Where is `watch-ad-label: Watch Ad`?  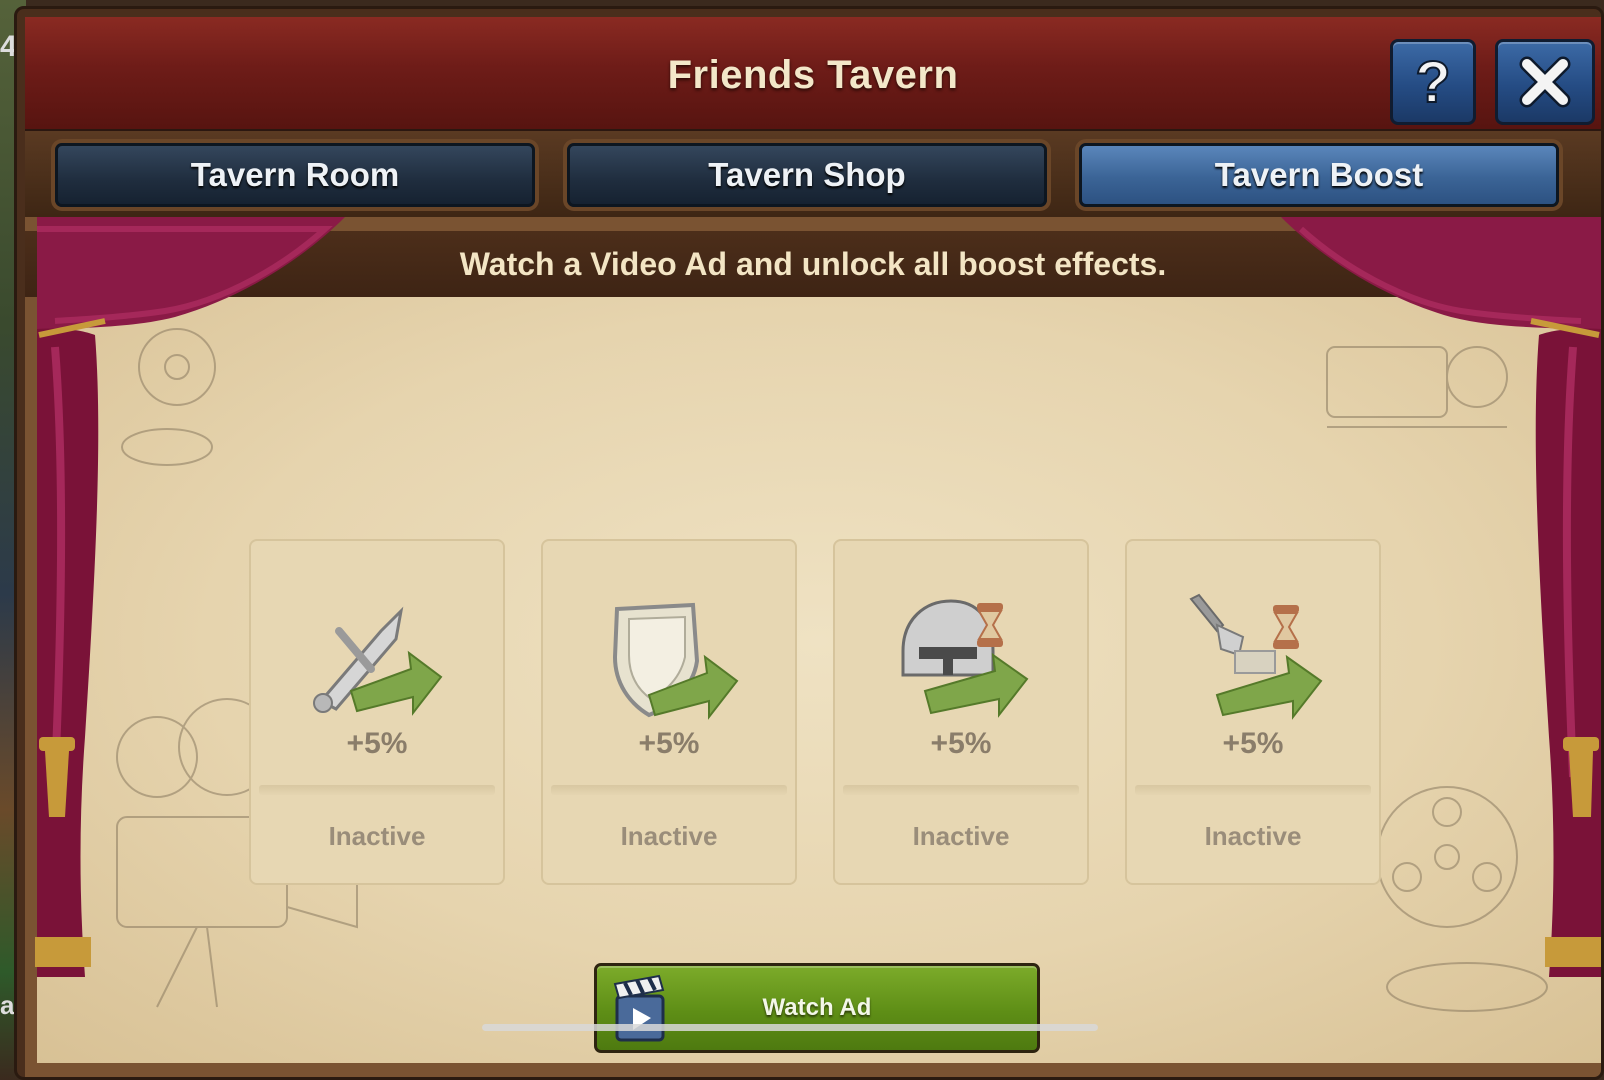
watch-ad-label: Watch Ad is located at coordinates (817, 1007).